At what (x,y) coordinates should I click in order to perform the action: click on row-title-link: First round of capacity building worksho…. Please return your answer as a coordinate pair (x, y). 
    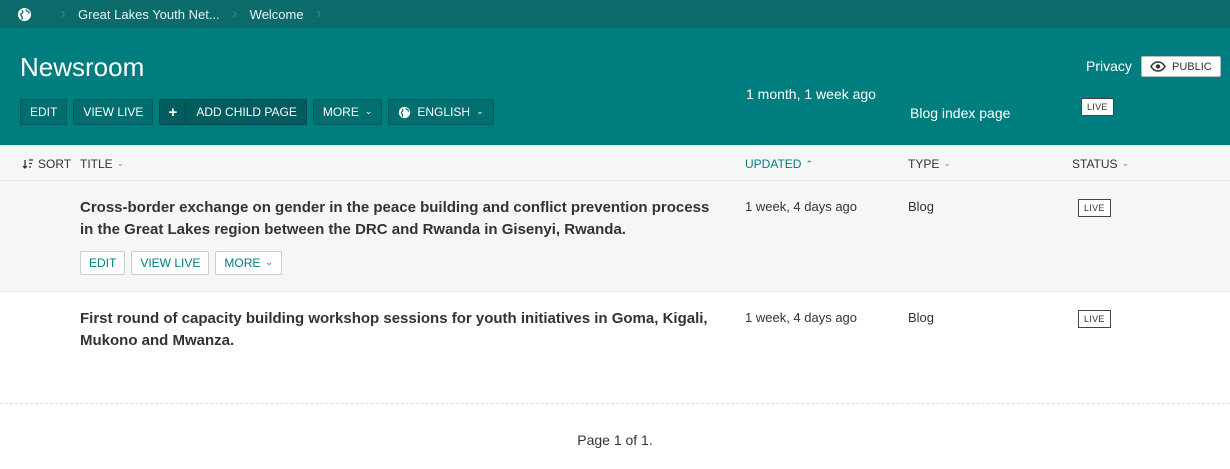
    Looking at the image, I should click on (400, 330).